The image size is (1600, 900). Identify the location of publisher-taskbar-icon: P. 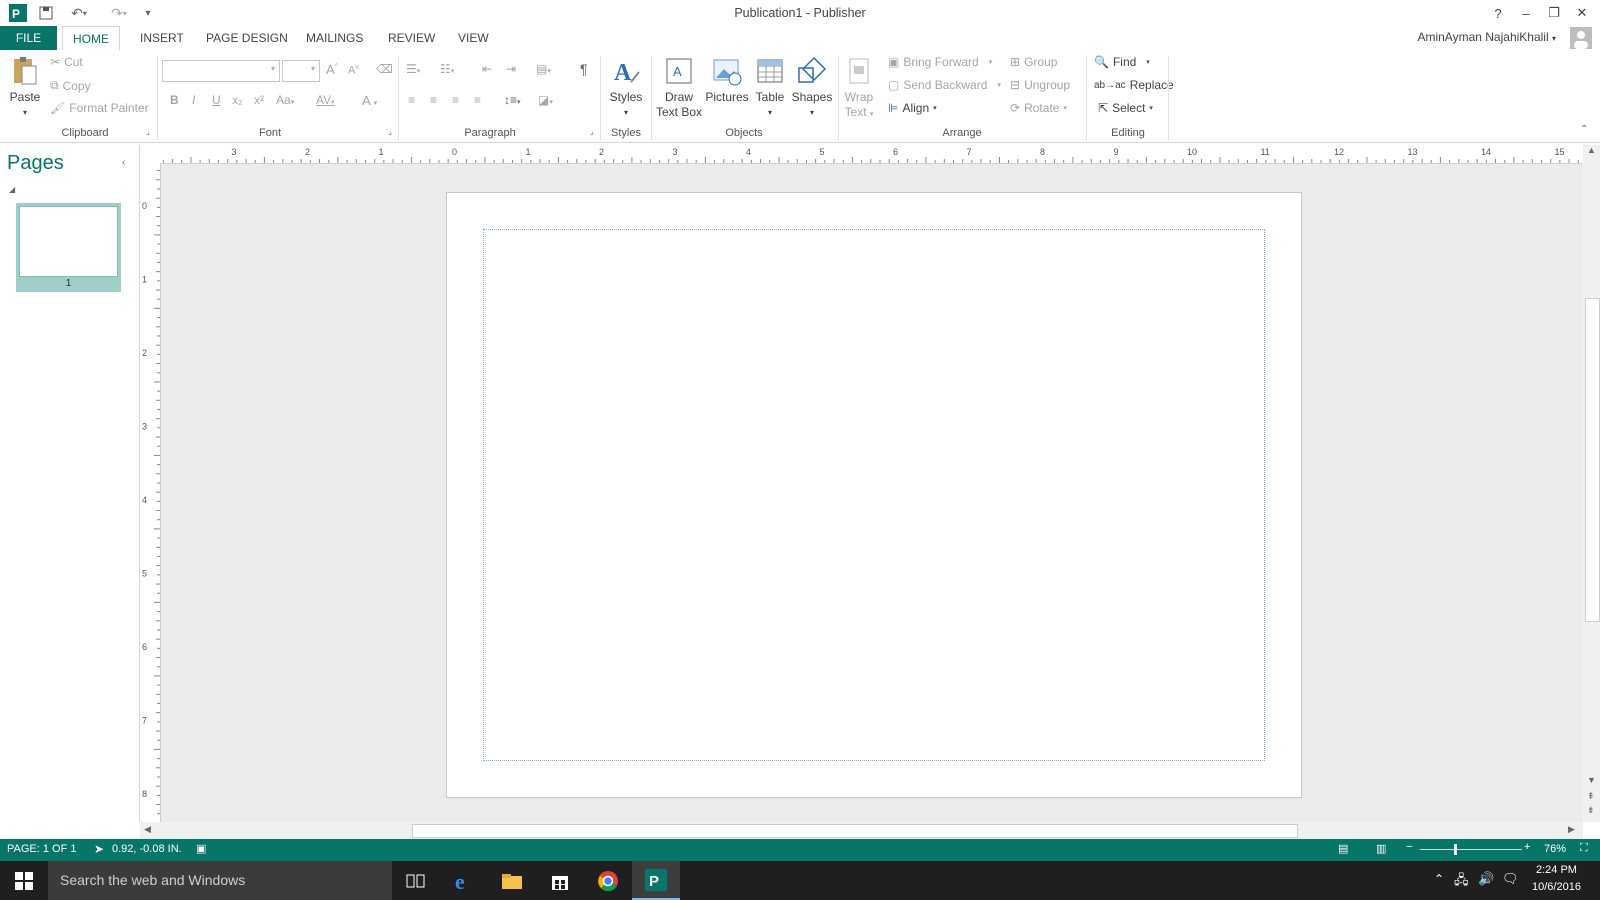
(656, 880).